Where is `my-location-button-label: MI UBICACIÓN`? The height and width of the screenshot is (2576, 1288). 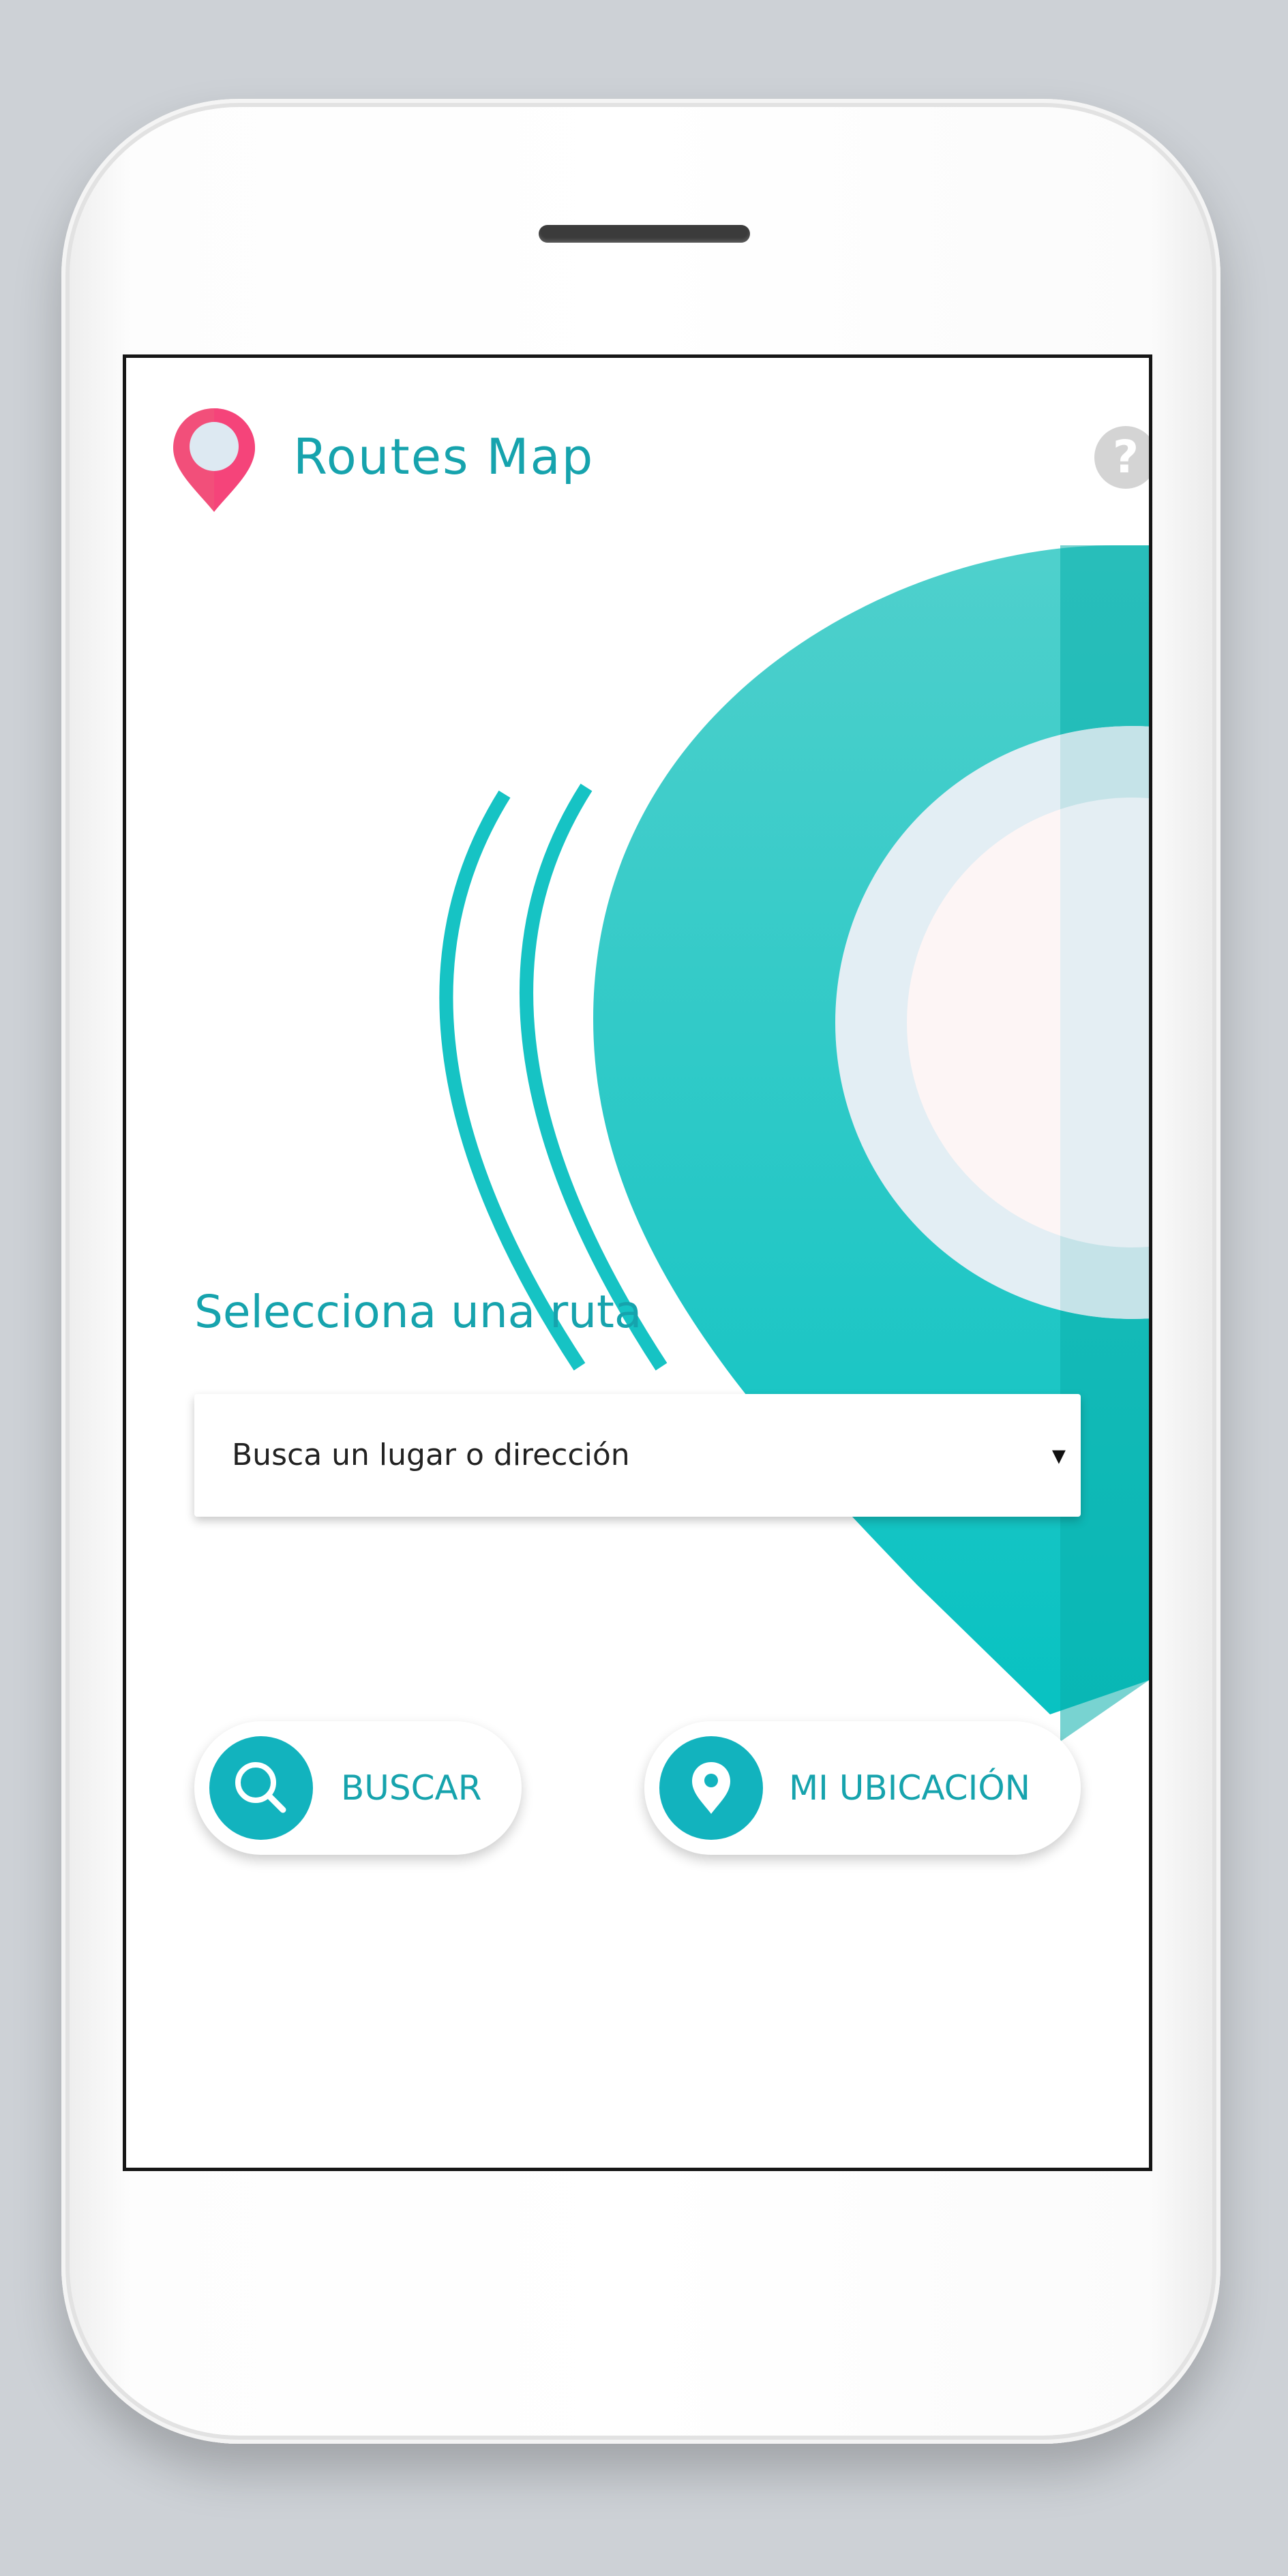
my-location-button-label: MI UBICACIÓN is located at coordinates (910, 1788).